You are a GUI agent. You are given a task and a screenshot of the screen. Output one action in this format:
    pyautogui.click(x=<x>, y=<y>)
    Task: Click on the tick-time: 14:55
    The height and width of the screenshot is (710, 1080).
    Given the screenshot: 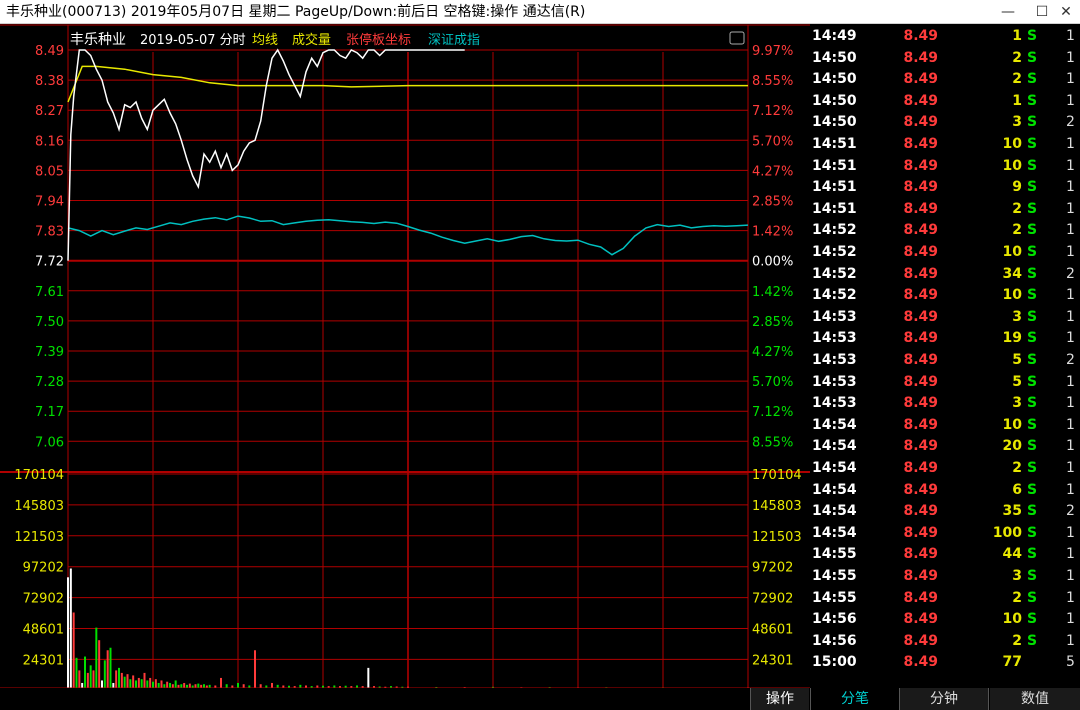 What is the action you would take?
    pyautogui.click(x=834, y=576)
    